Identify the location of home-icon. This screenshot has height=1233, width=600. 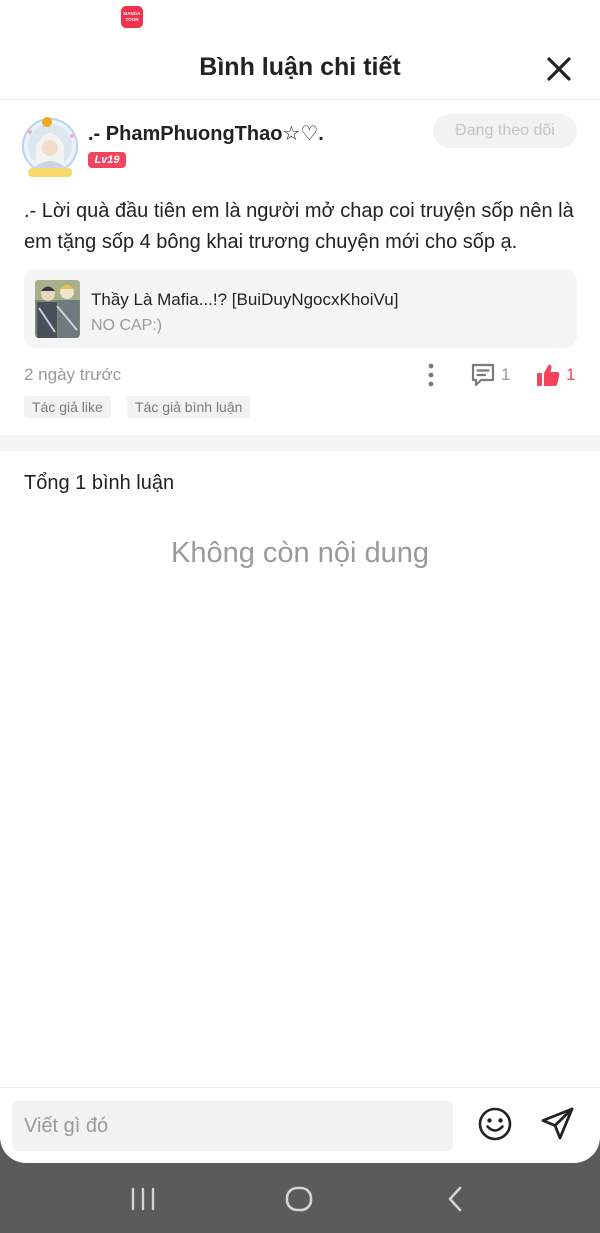
(299, 1199).